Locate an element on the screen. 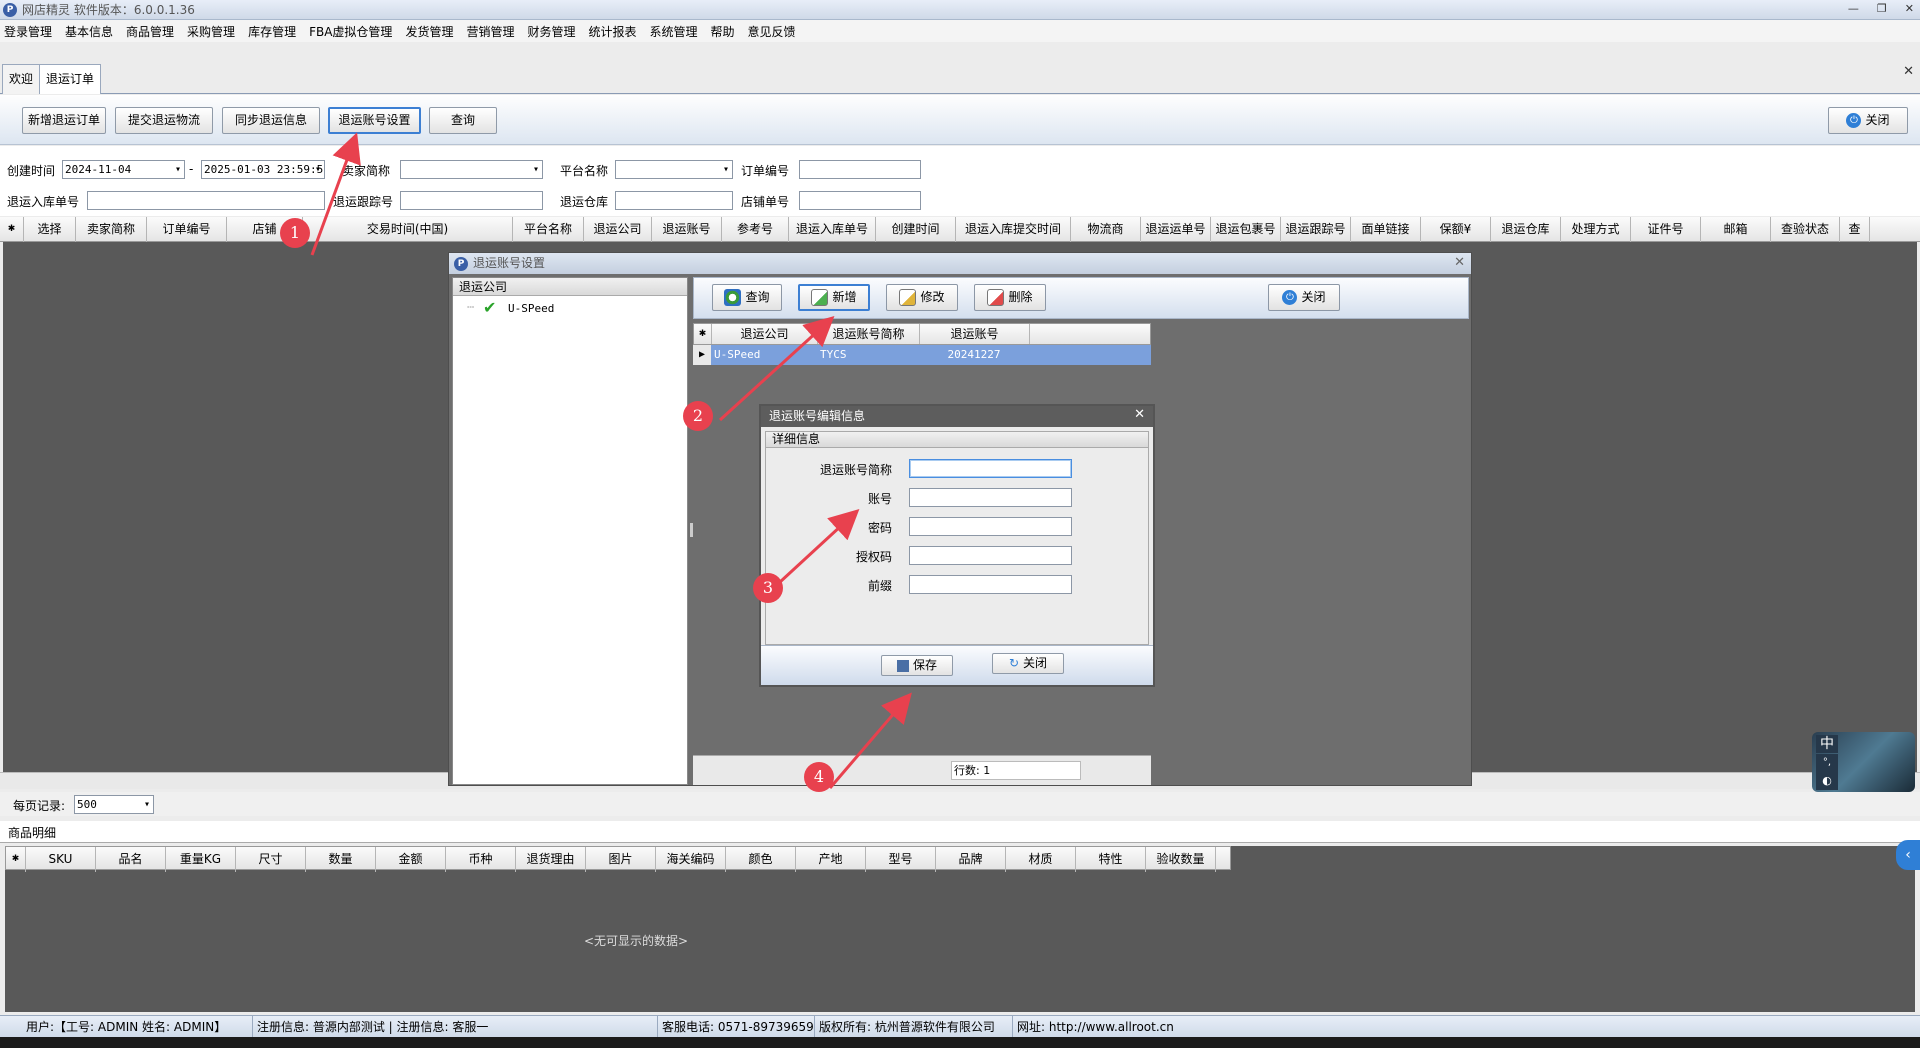 The image size is (1920, 1048). ime-punct: °, is located at coordinates (1827, 763).